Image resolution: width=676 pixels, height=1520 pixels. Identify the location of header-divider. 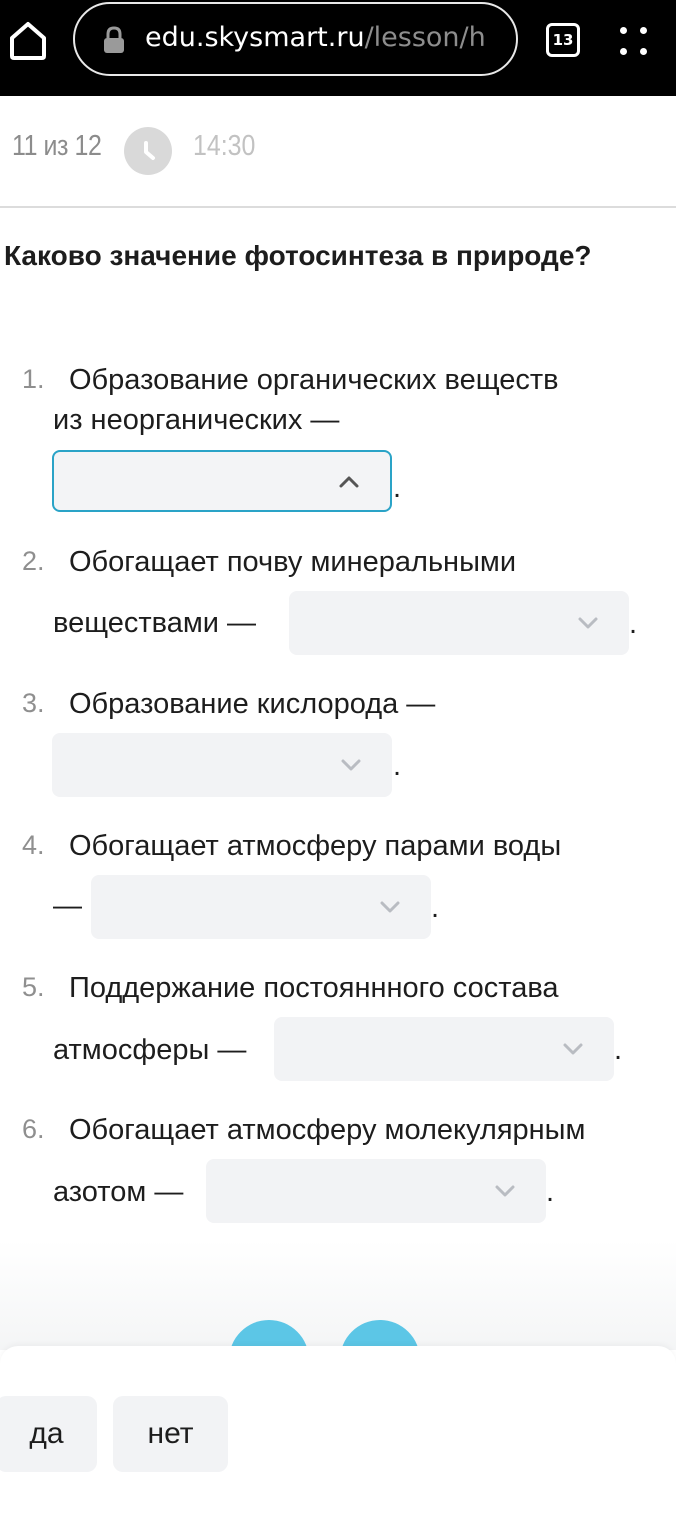
(338, 207).